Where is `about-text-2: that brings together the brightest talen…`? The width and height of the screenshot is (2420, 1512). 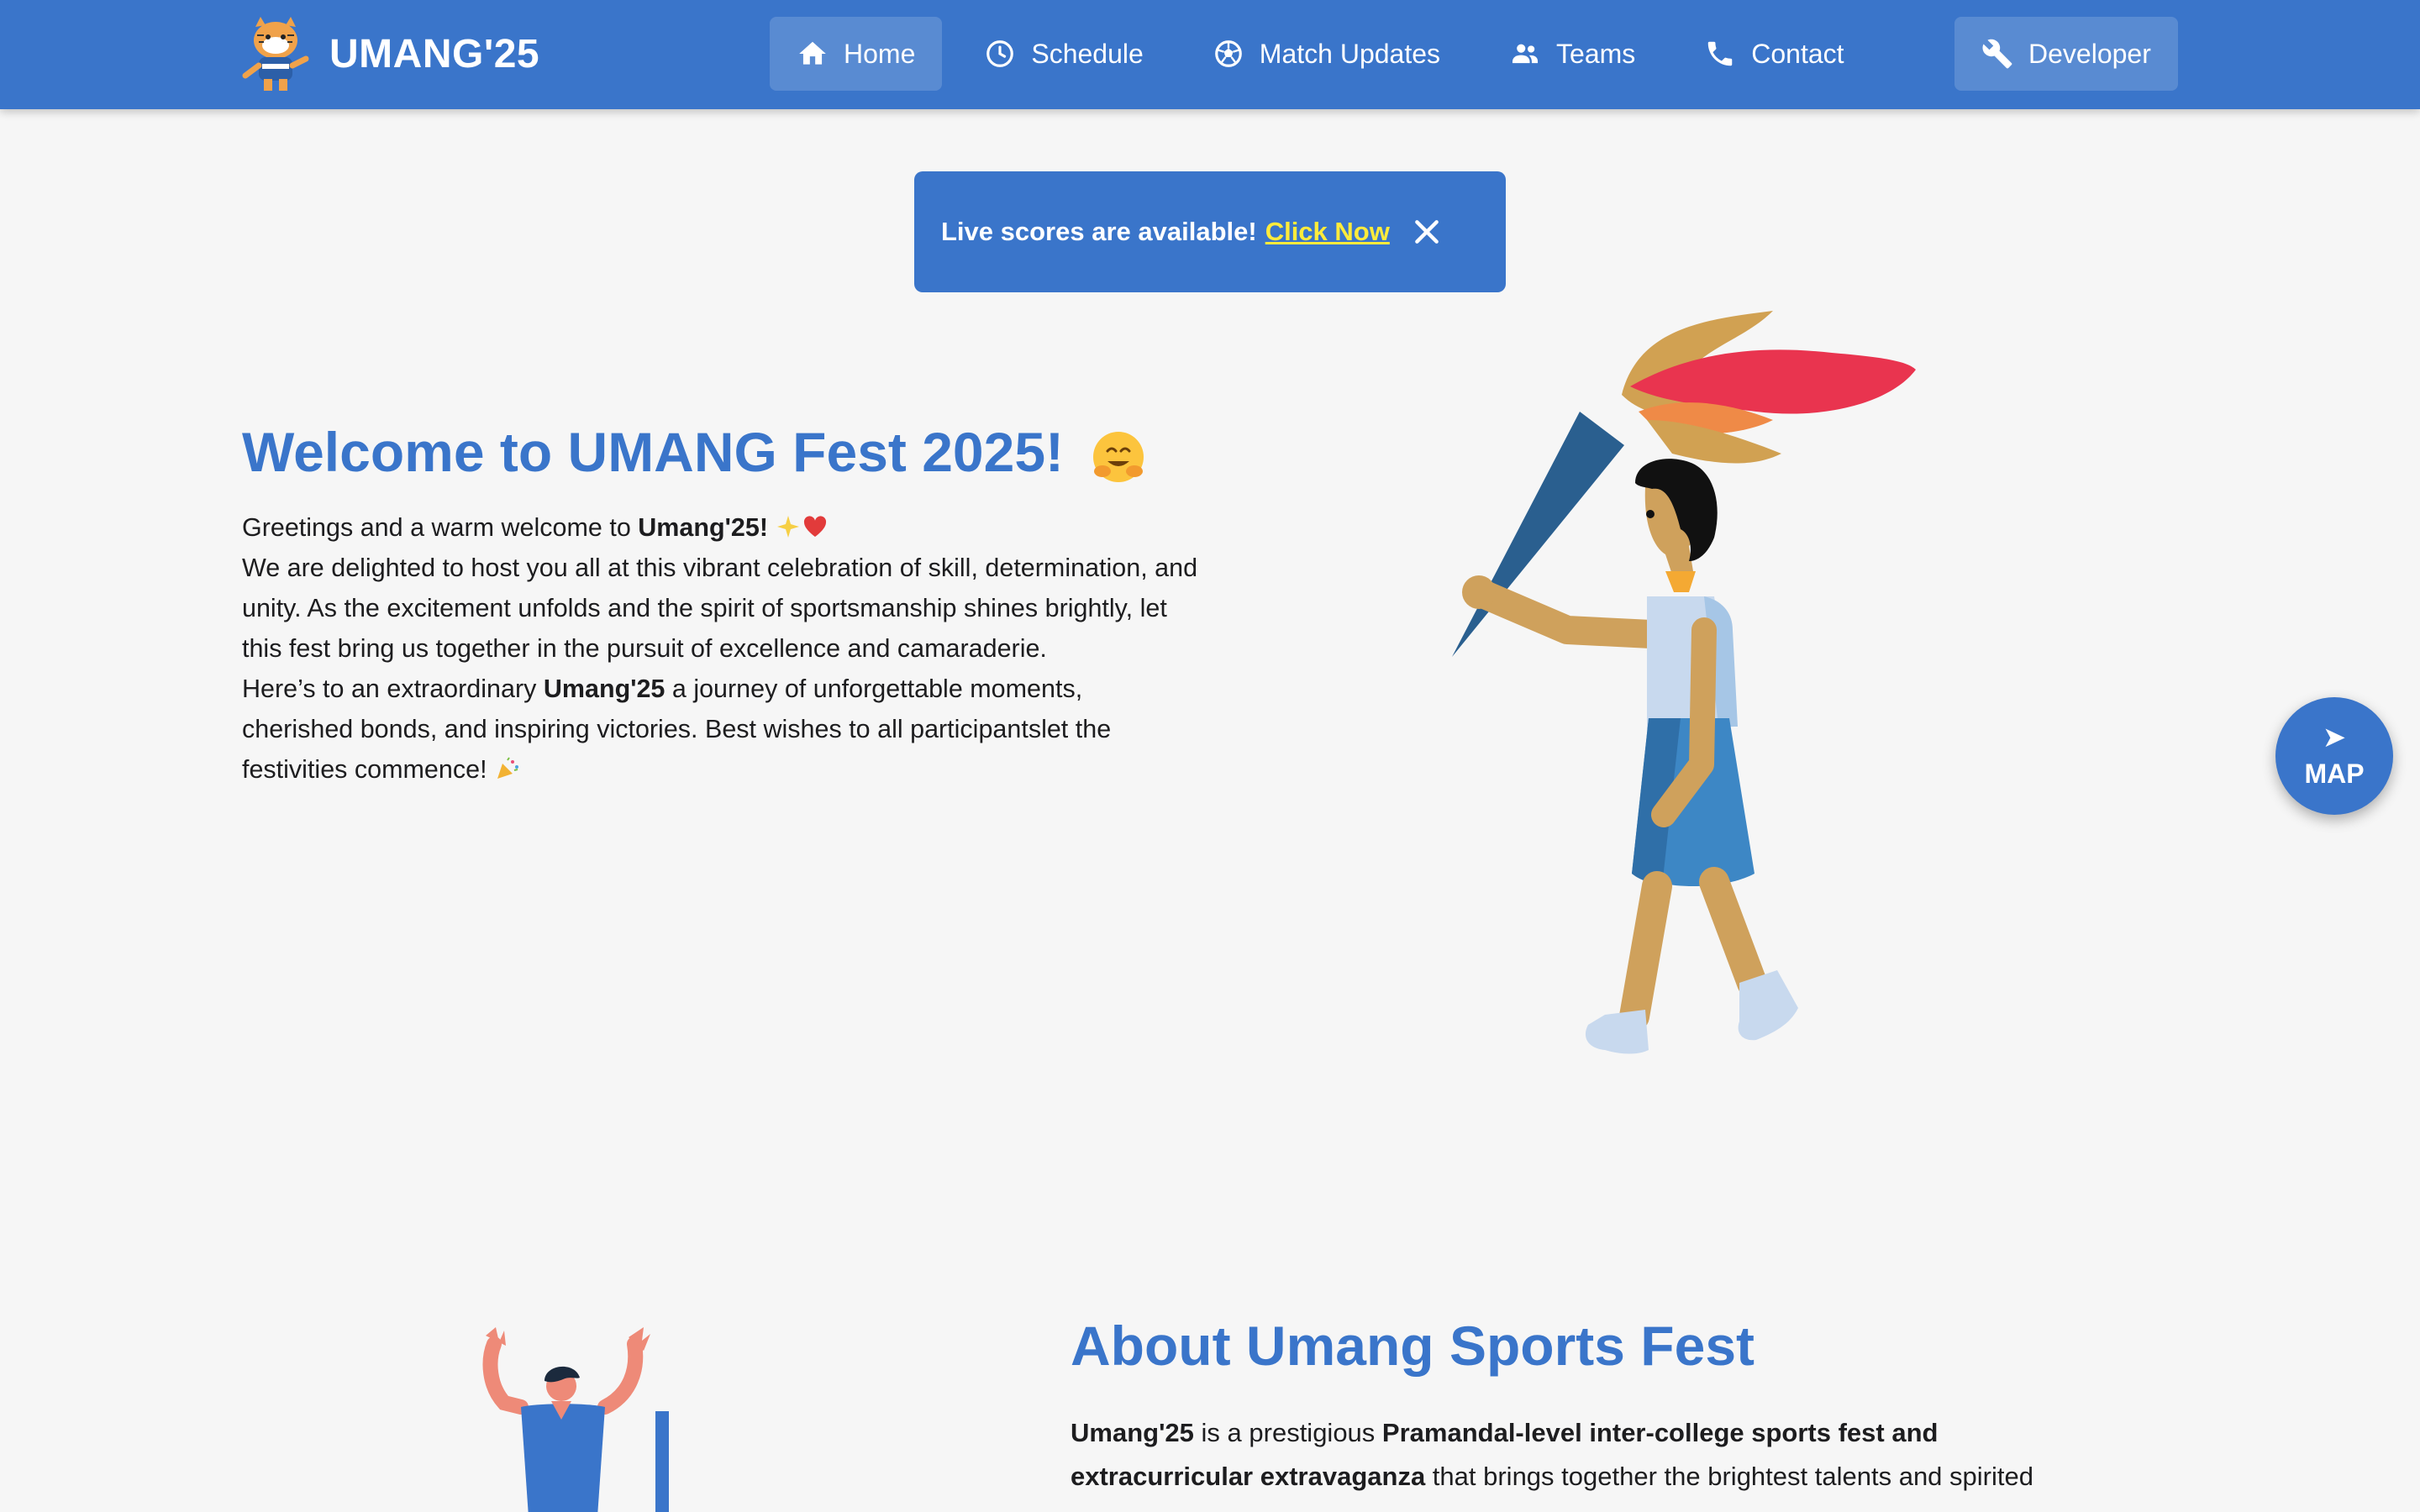 about-text-2: that brings together the brightest talen… is located at coordinates (1729, 1476).